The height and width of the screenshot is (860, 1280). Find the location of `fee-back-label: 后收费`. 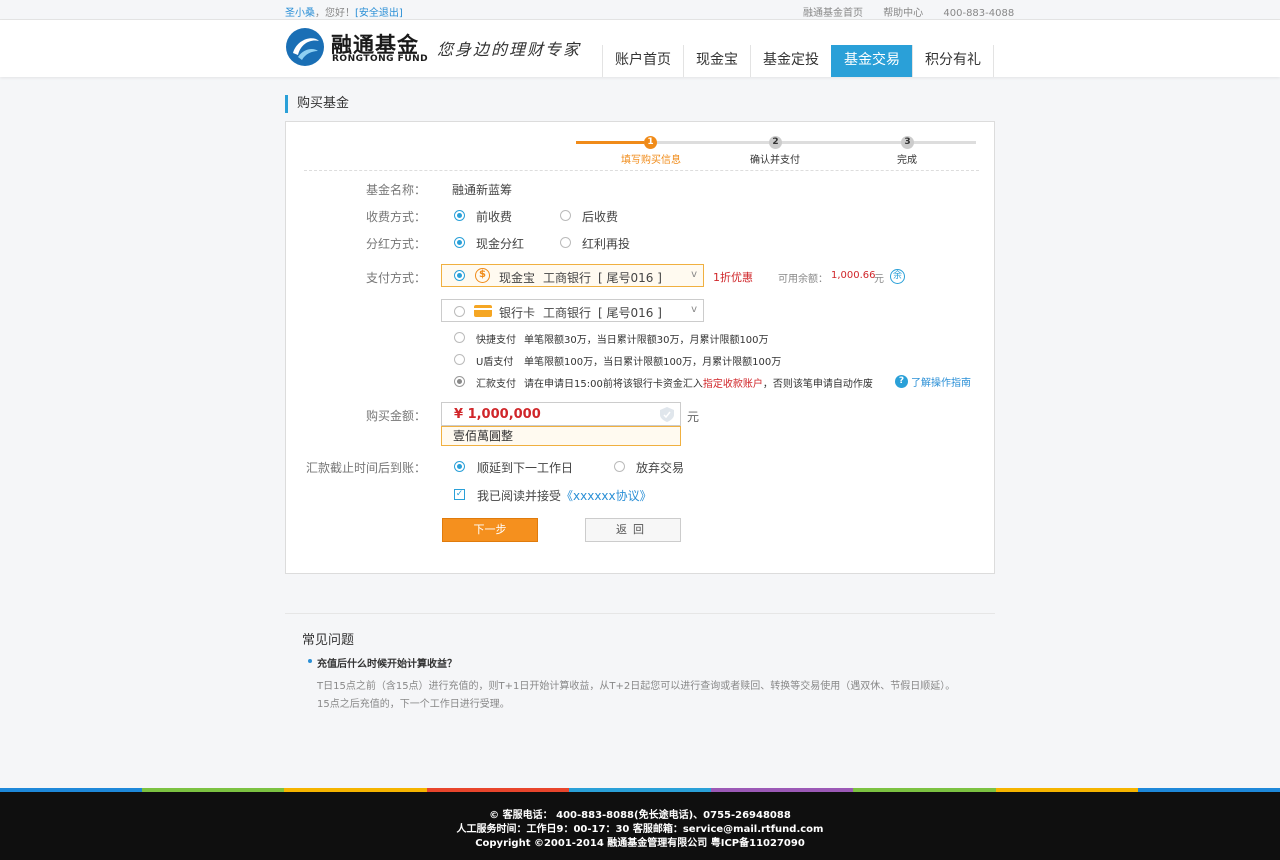

fee-back-label: 后收费 is located at coordinates (600, 217).